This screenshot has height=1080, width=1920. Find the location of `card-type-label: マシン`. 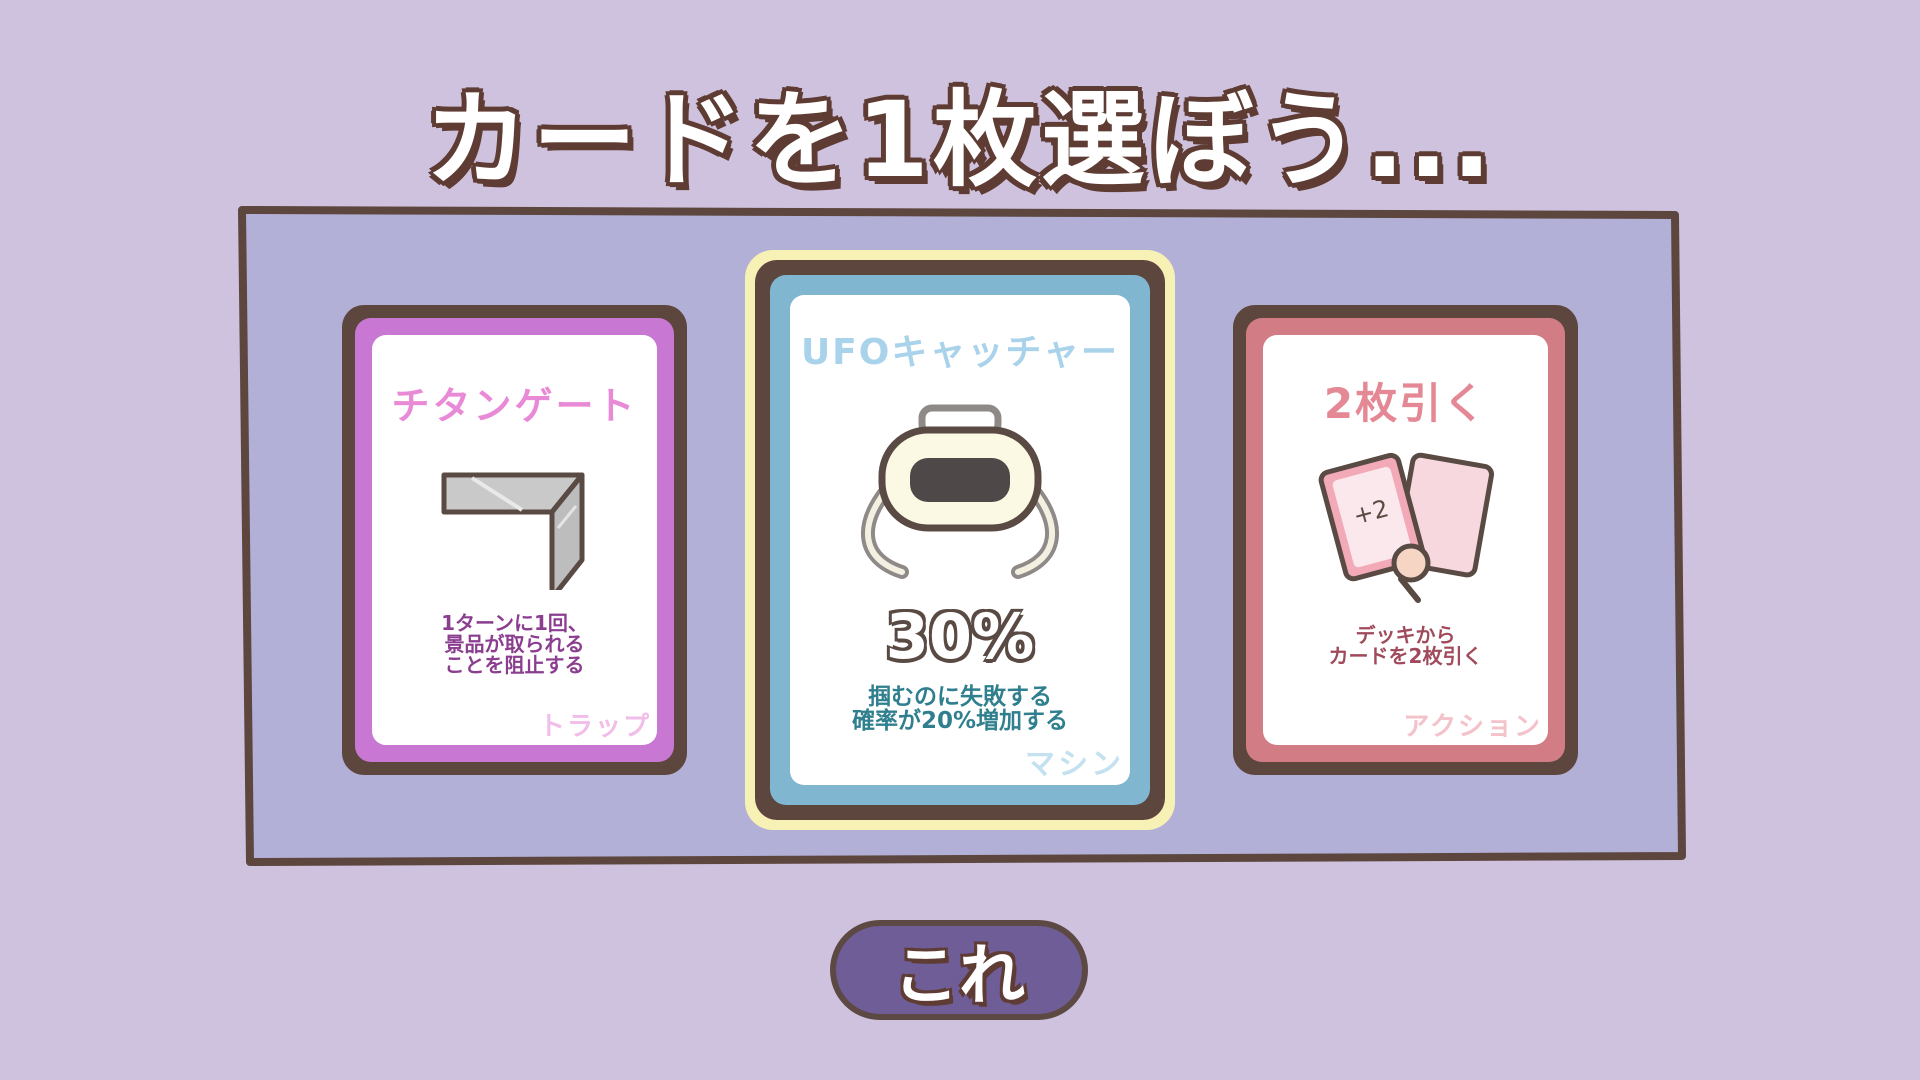

card-type-label: マシン is located at coordinates (1074, 764).